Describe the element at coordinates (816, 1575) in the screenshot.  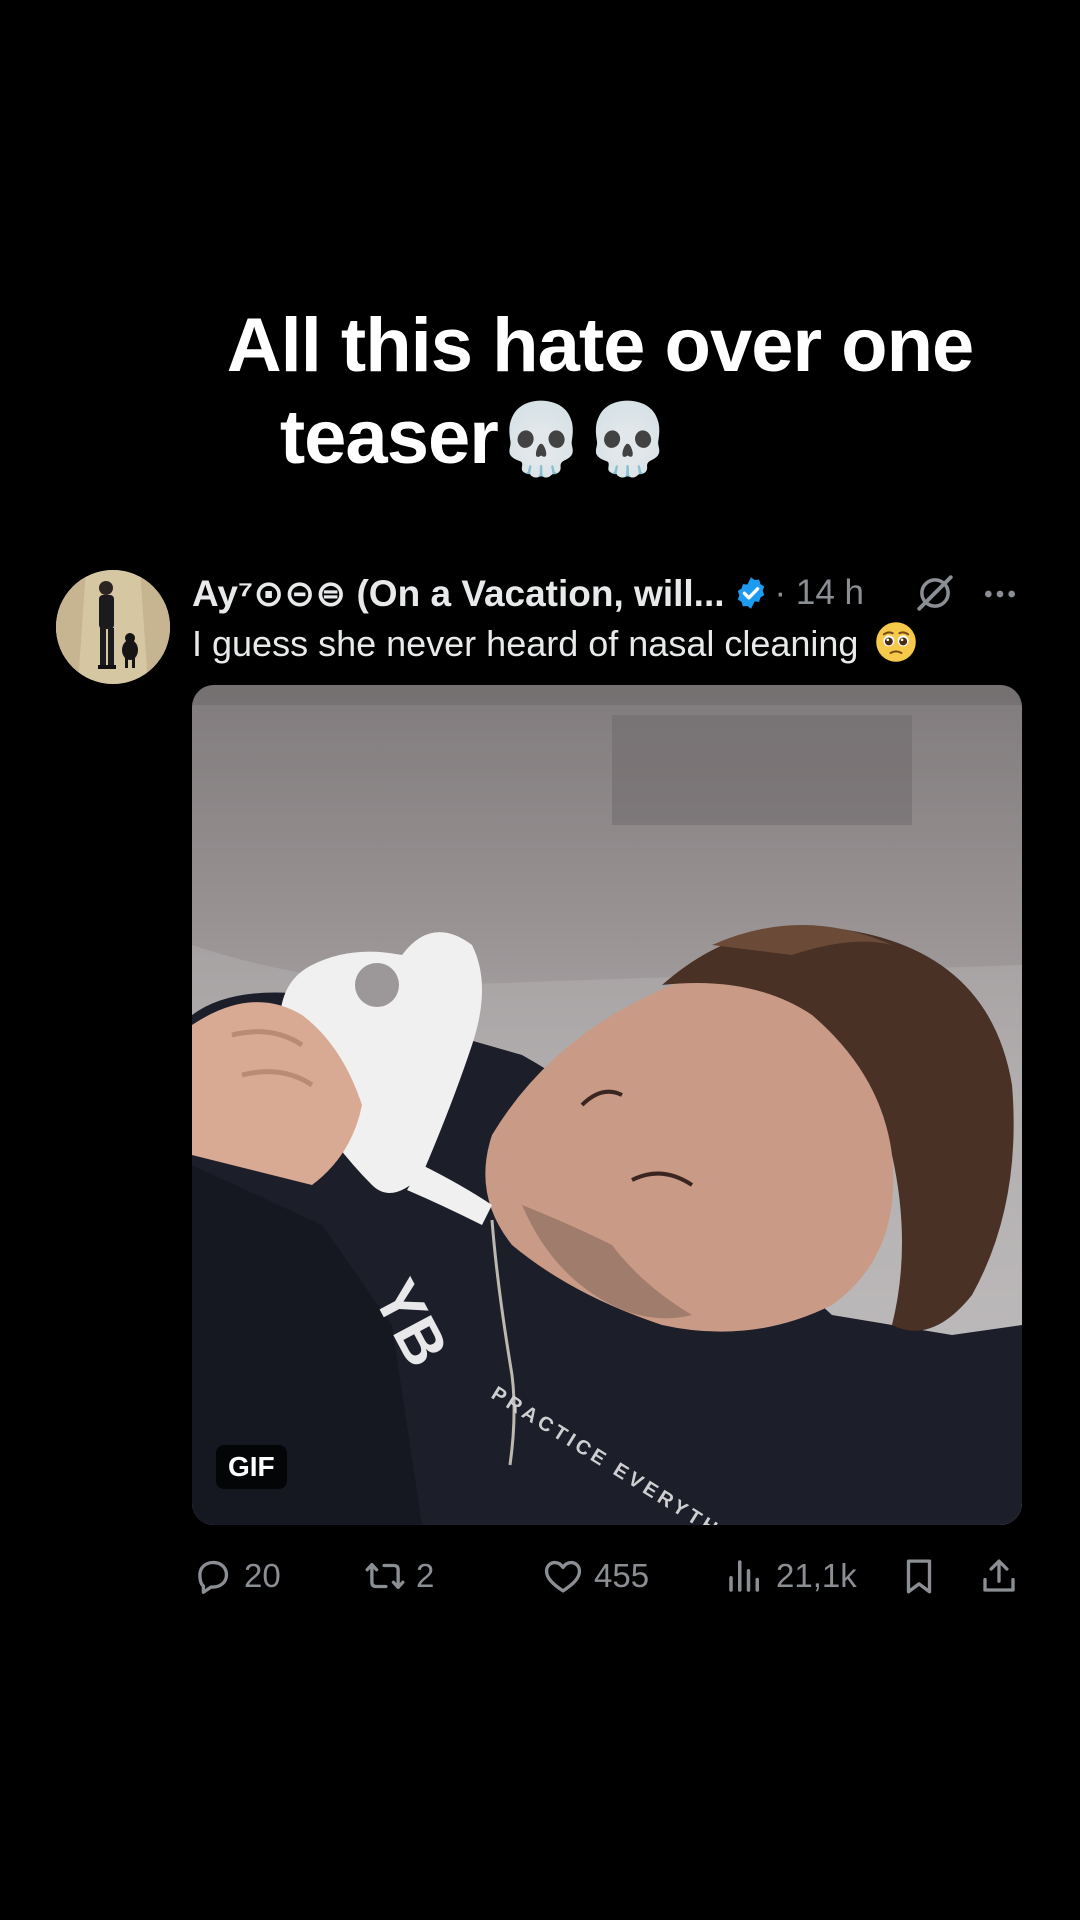
I see `view-count: 21,1k` at that location.